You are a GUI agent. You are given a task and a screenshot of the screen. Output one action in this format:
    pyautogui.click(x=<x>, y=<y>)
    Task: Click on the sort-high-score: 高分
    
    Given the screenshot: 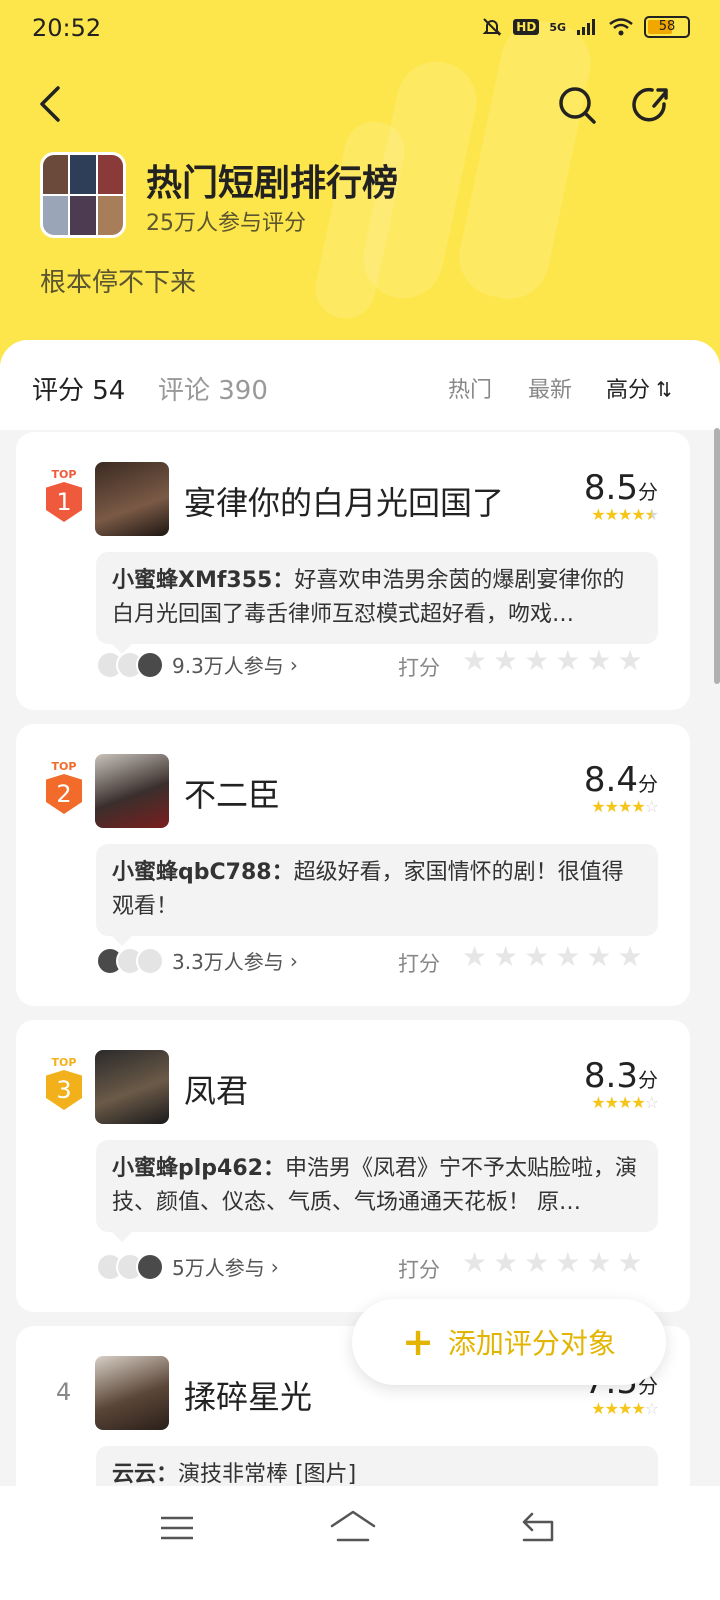 What is the action you would take?
    pyautogui.click(x=638, y=388)
    